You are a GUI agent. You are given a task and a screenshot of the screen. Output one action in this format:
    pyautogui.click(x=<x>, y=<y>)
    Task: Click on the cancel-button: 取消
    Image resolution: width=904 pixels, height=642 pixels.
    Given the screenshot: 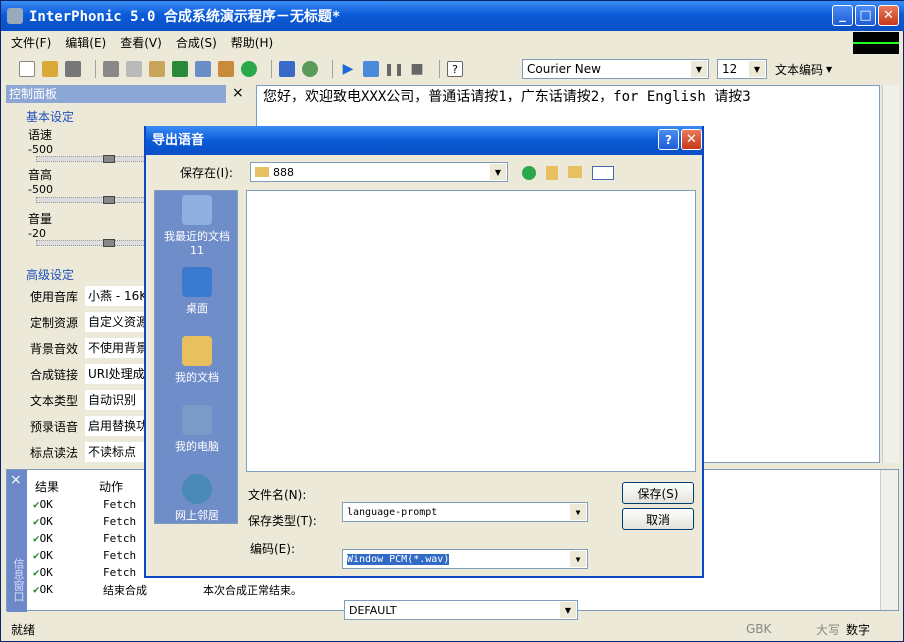 What is the action you would take?
    pyautogui.click(x=658, y=519)
    